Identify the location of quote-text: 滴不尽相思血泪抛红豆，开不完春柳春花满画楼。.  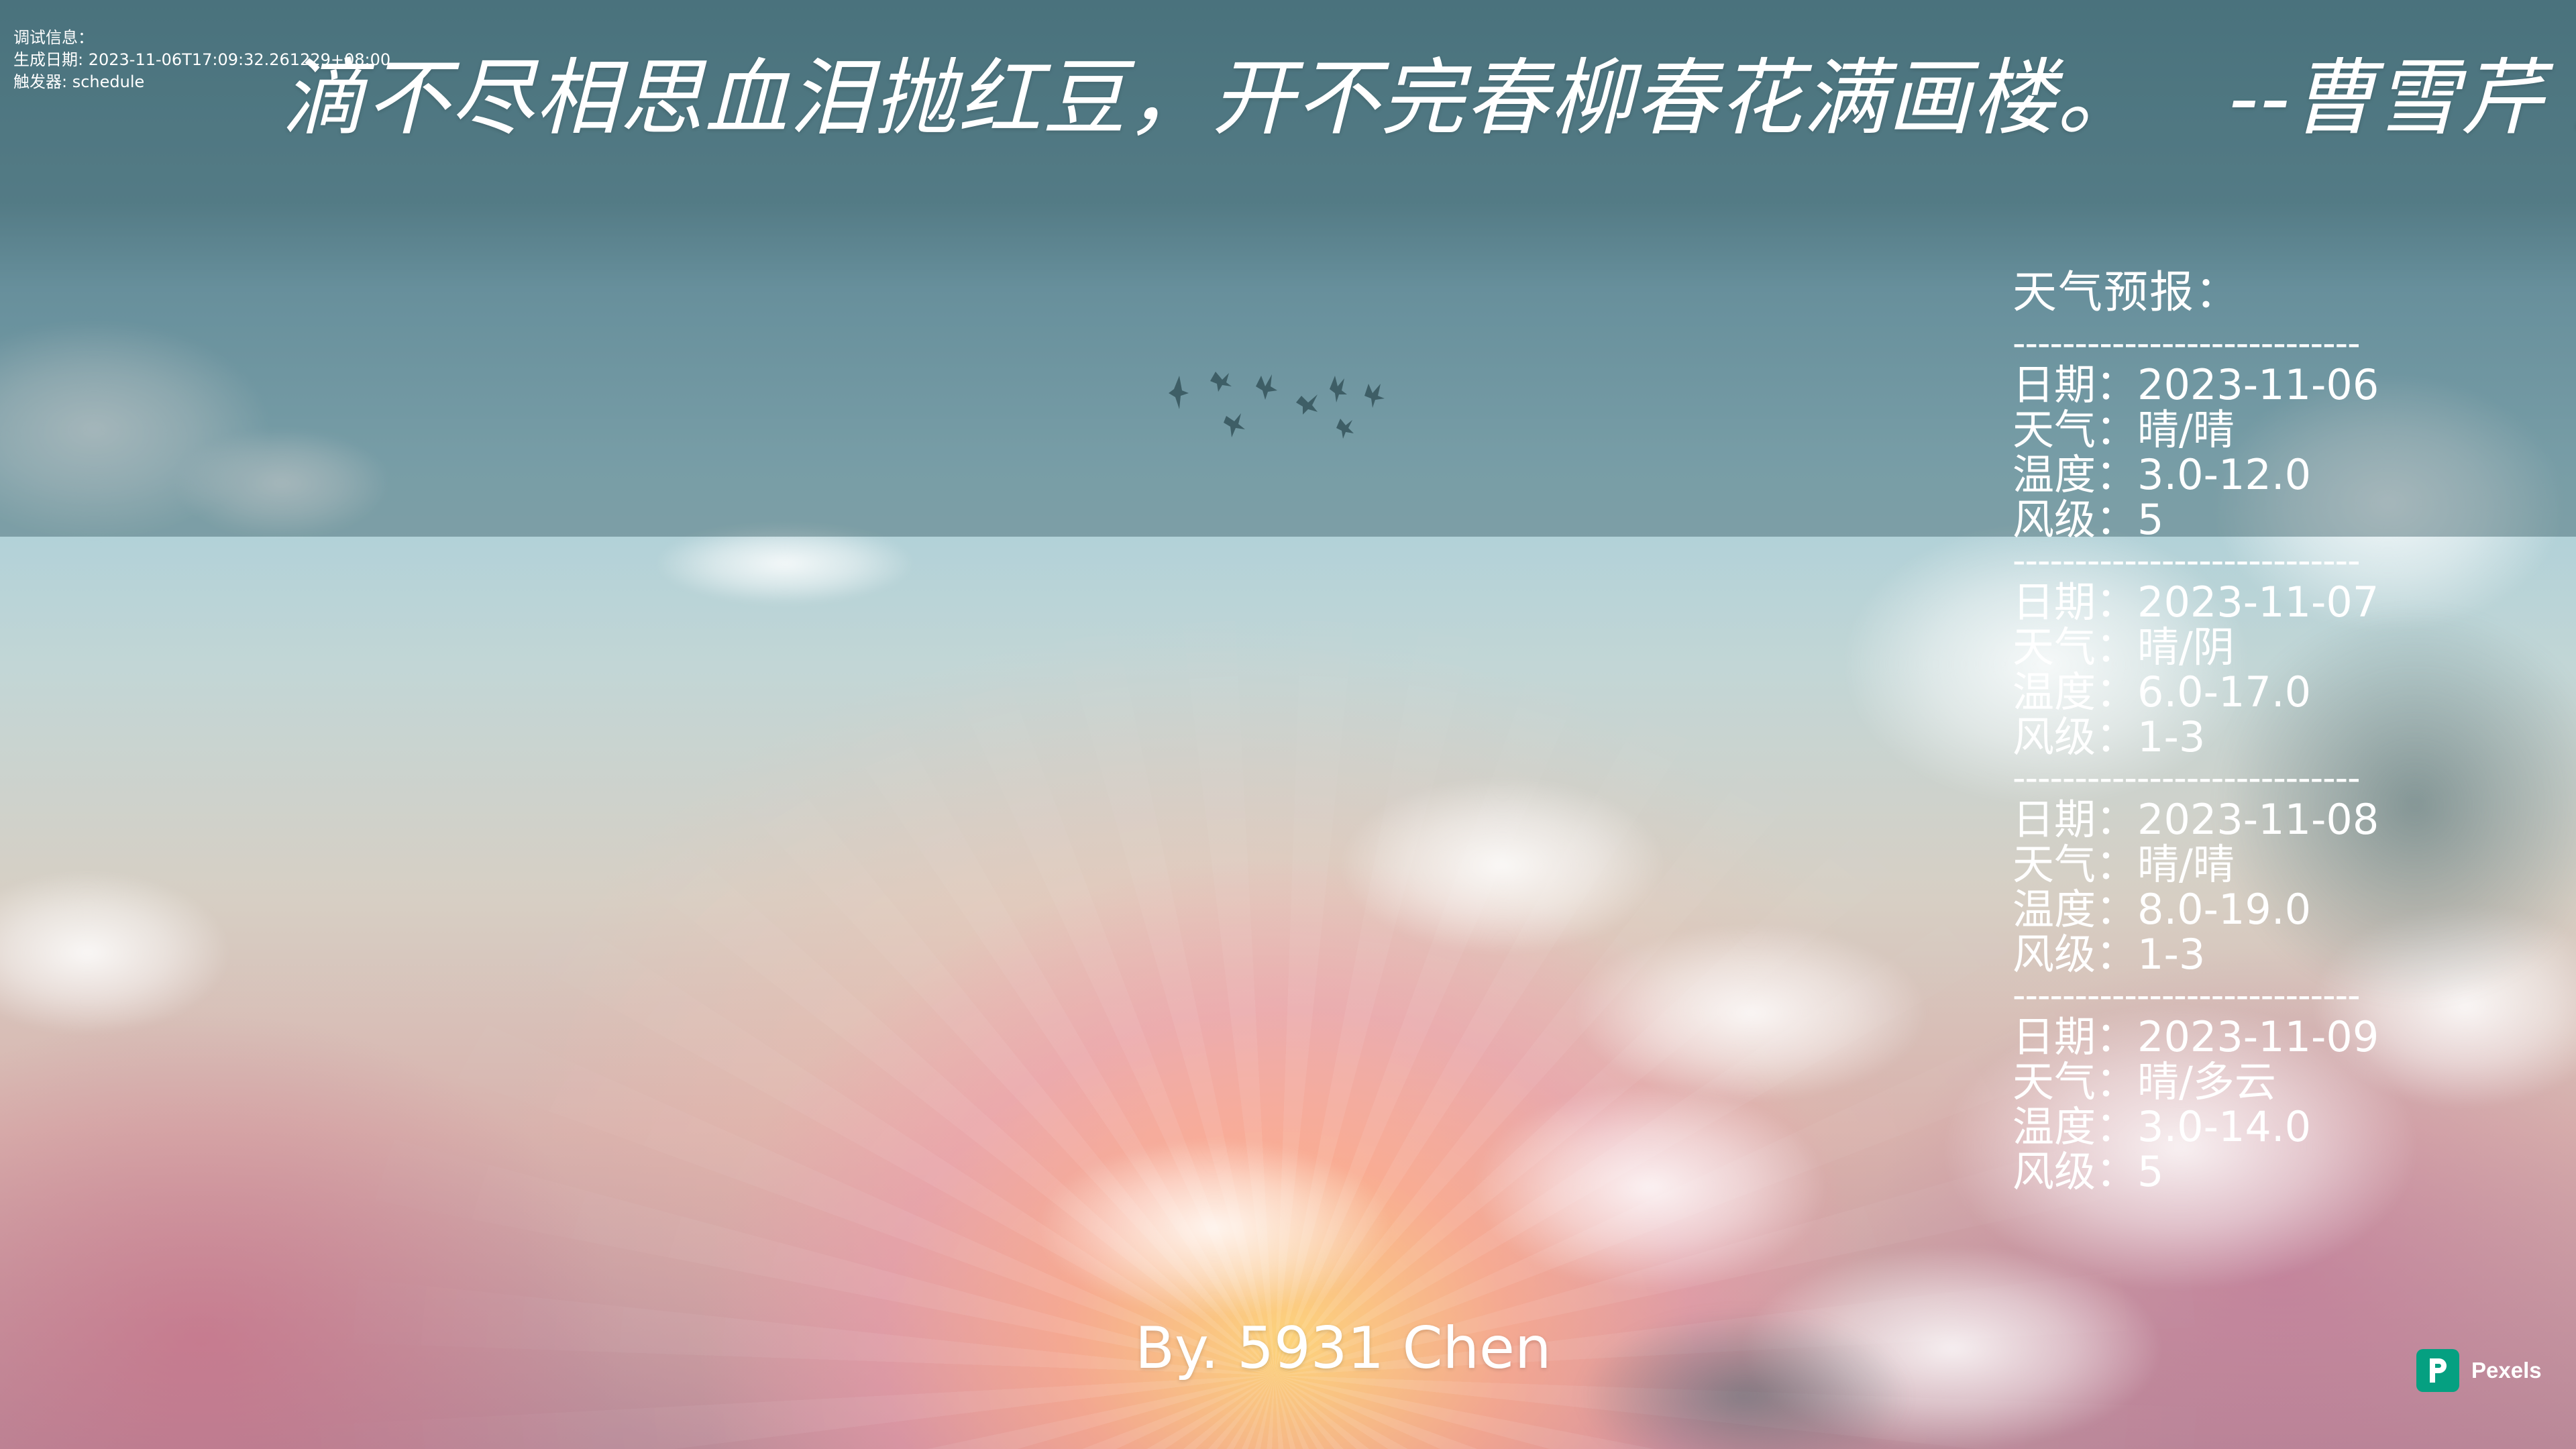
(1212, 98).